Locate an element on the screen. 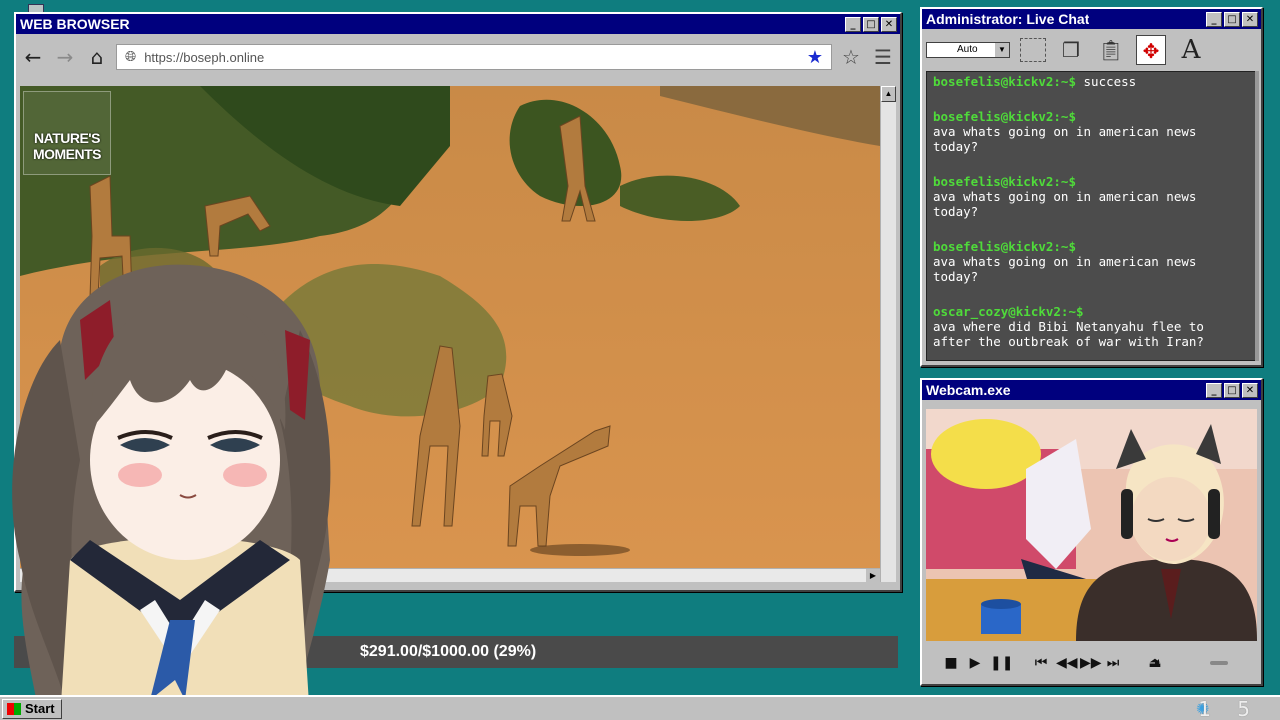 This screenshot has height=720, width=1280. webcam-feed is located at coordinates (1091, 525).